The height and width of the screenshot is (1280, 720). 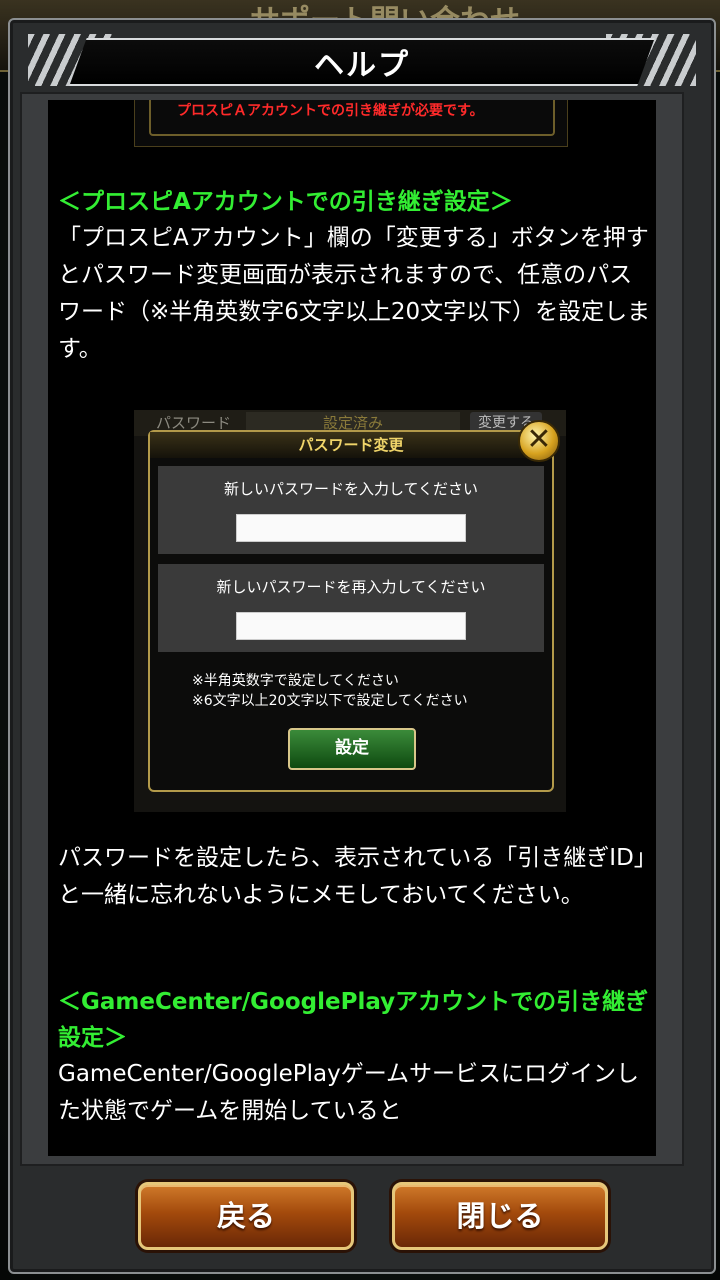 What do you see at coordinates (330, 701) in the screenshot?
I see `screenshot-note2: ※6文字以上20文字以下で設定してください` at bounding box center [330, 701].